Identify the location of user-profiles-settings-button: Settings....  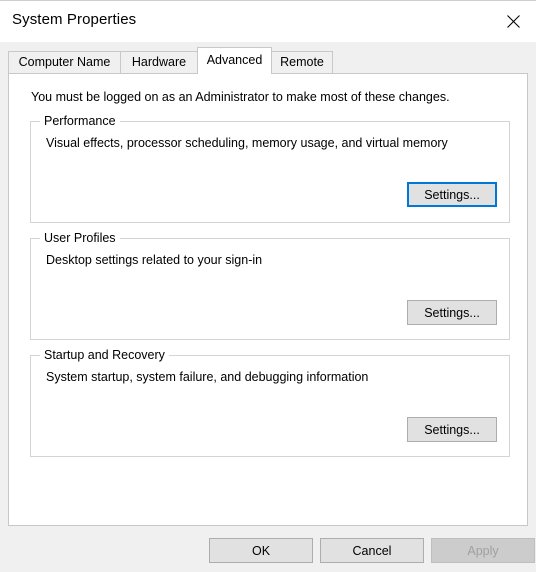
(452, 312).